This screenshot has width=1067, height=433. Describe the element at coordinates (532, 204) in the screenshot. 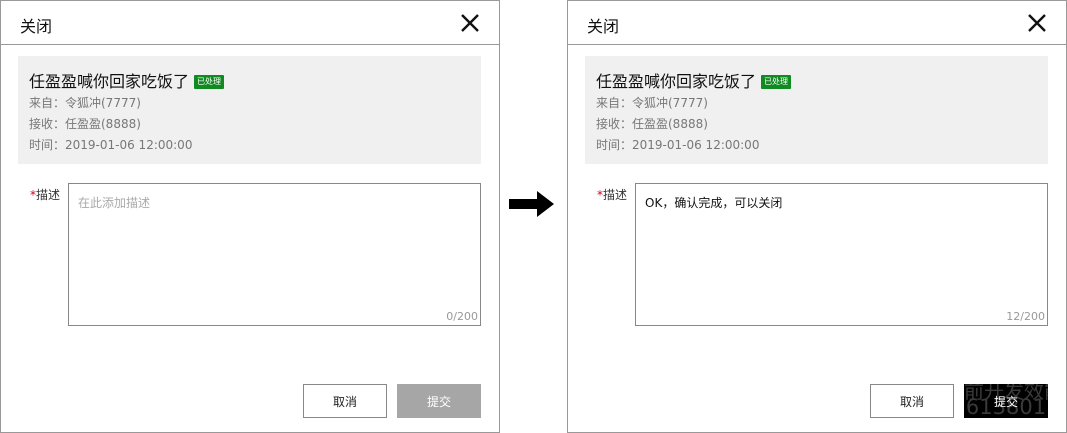

I see `right-arrow-icon` at that location.